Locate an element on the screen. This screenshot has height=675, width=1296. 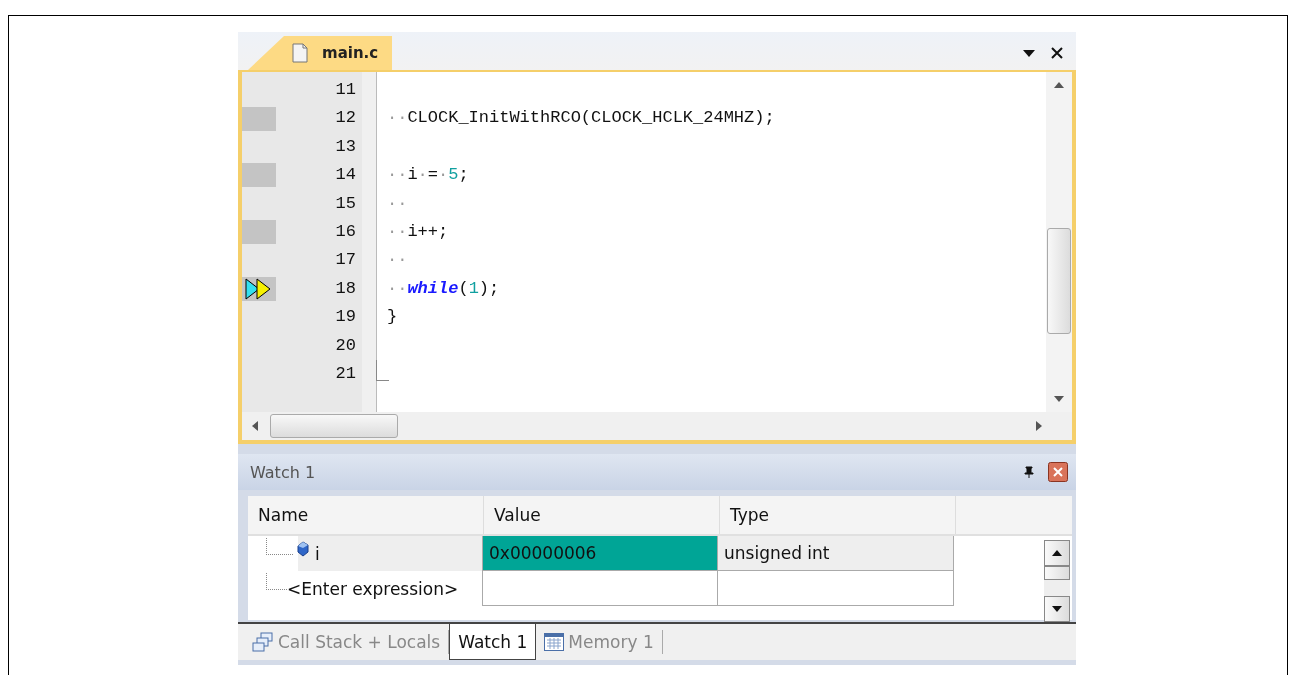
panel-tab: Watch 1 is located at coordinates (493, 642).